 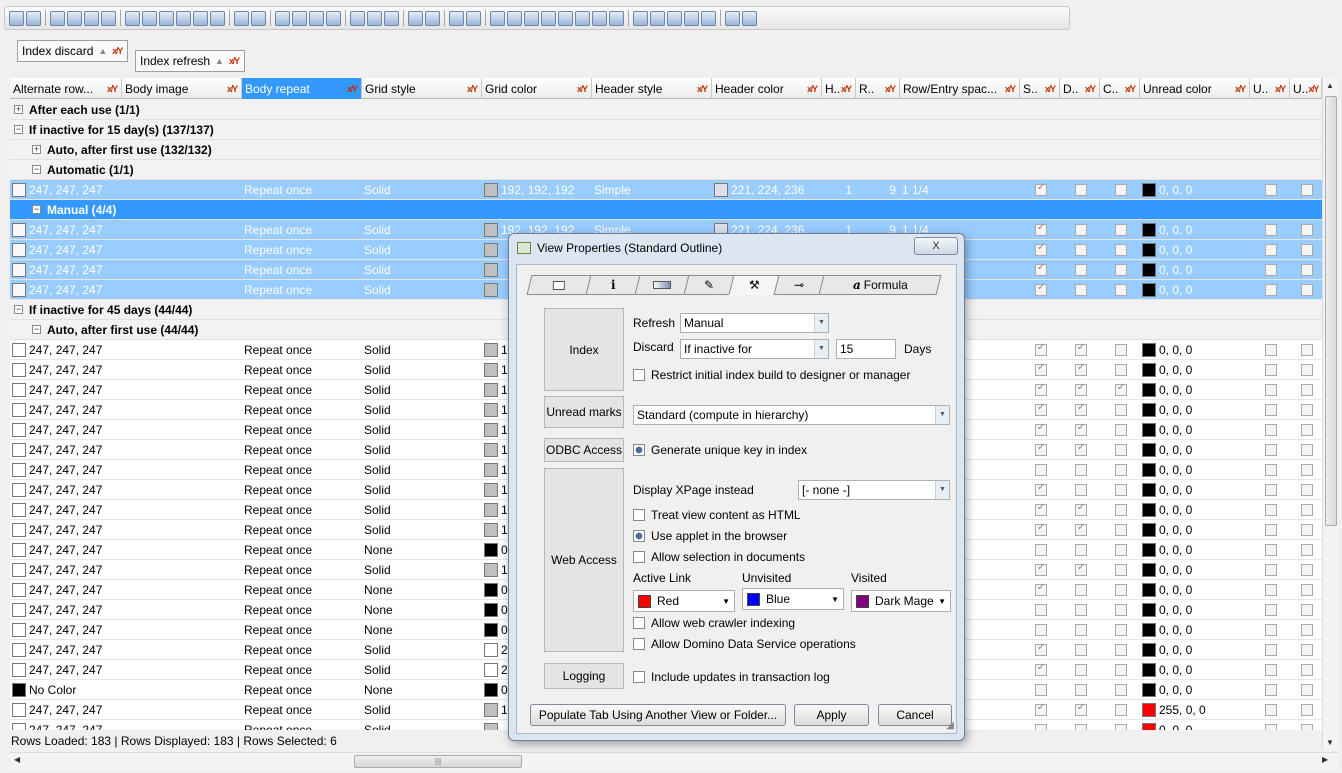 I want to click on add-icon, so click(x=57, y=18).